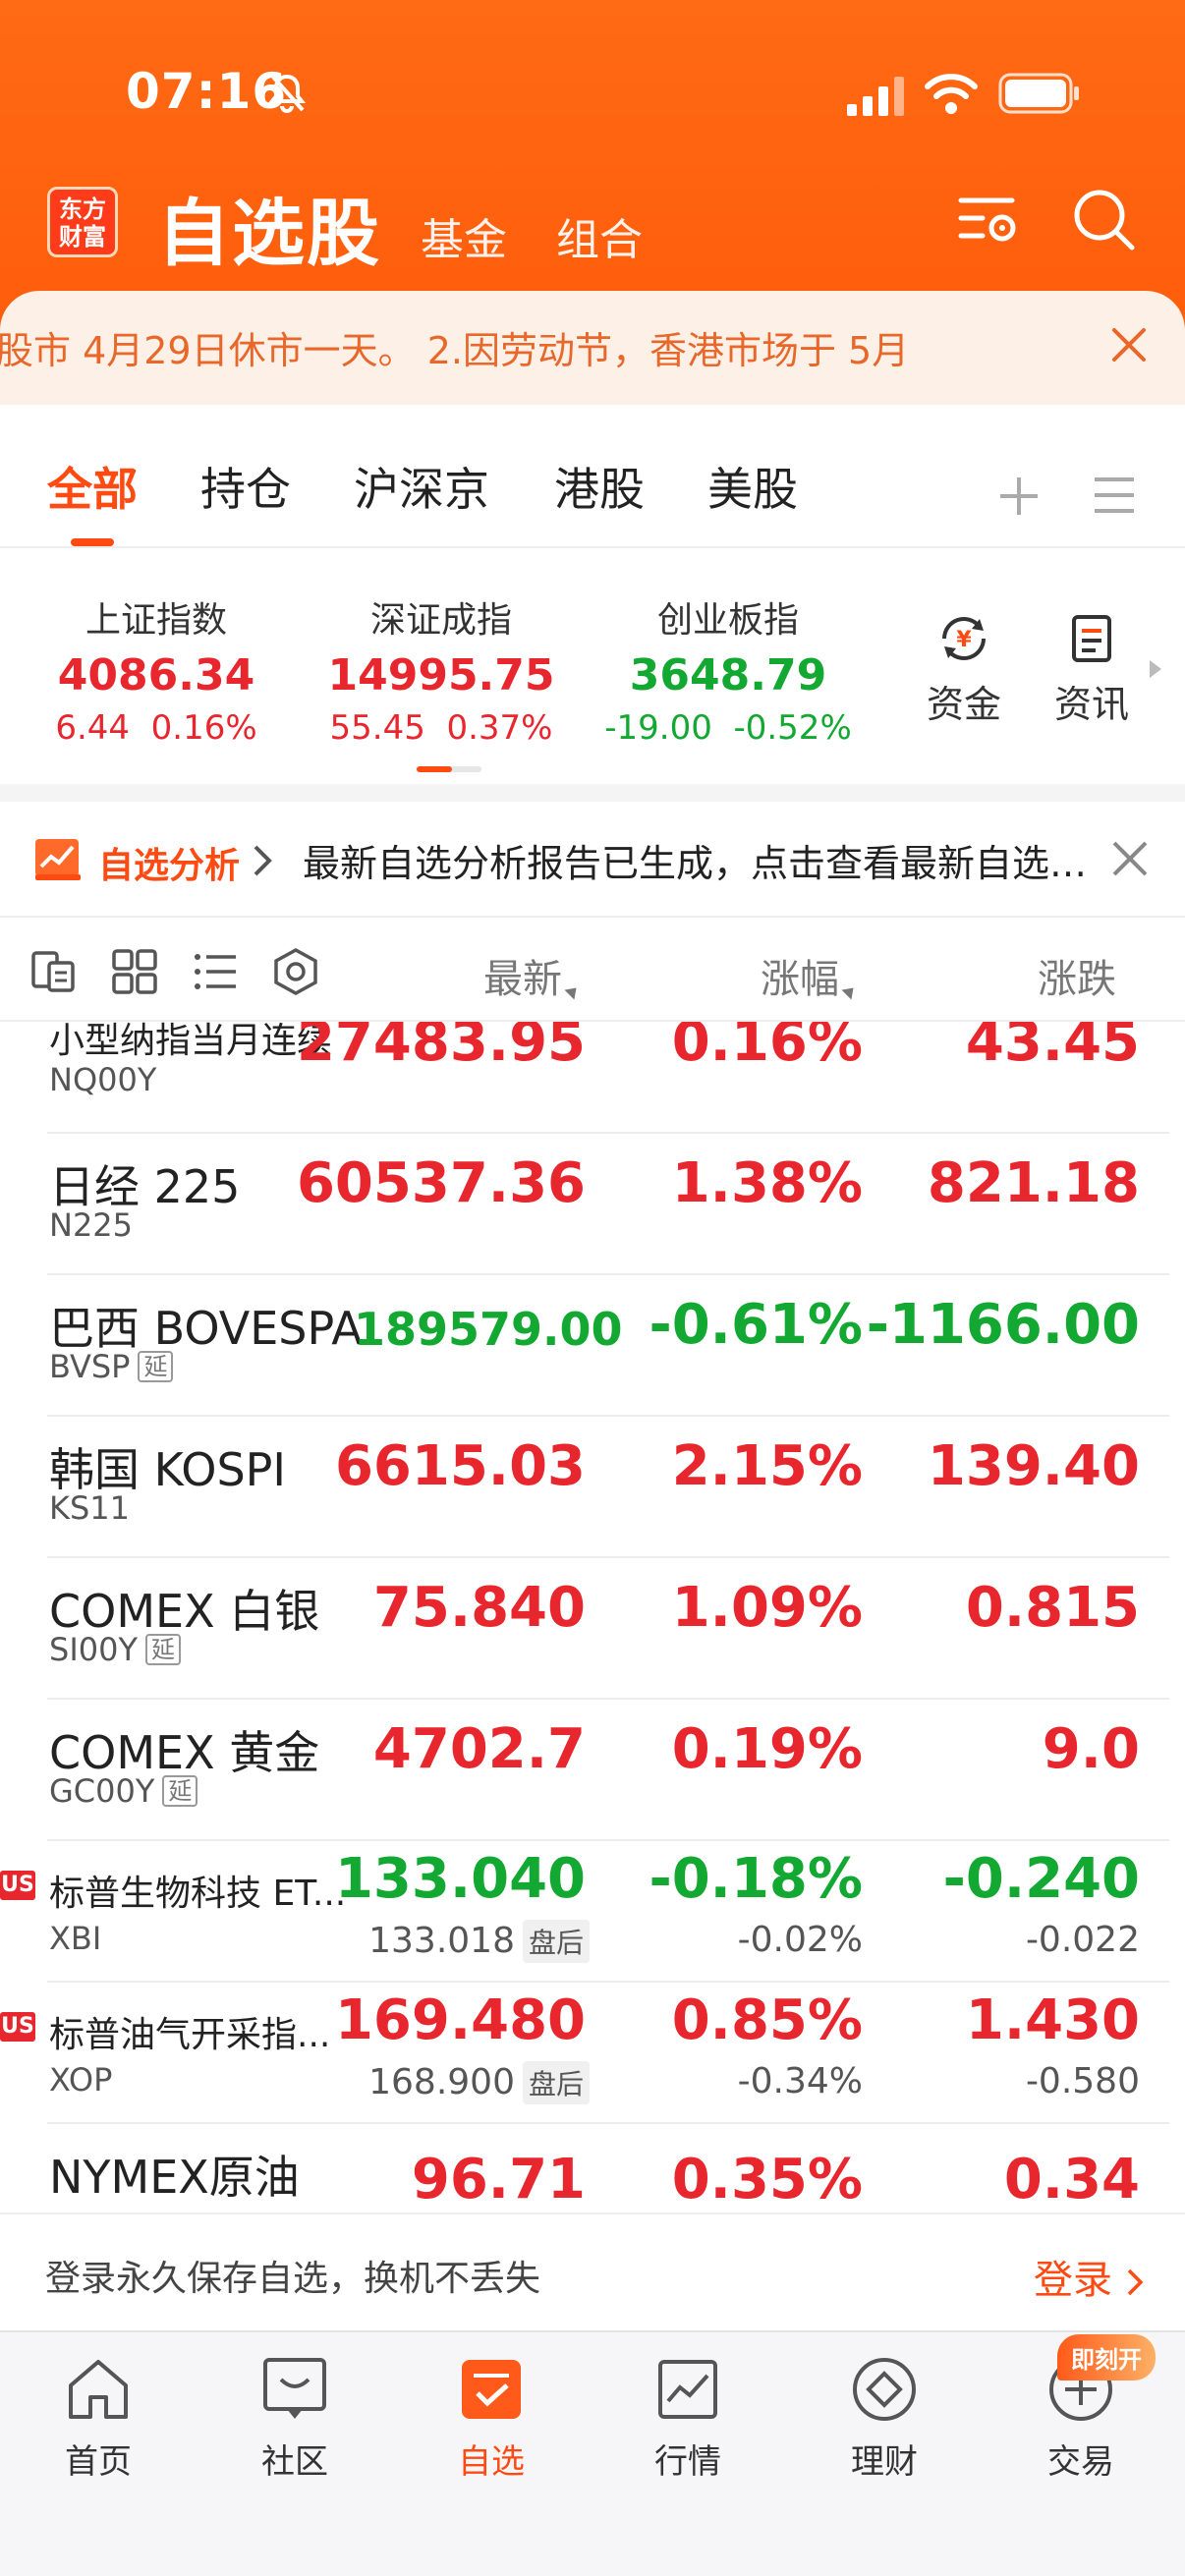  I want to click on list-view-icon, so click(216, 971).